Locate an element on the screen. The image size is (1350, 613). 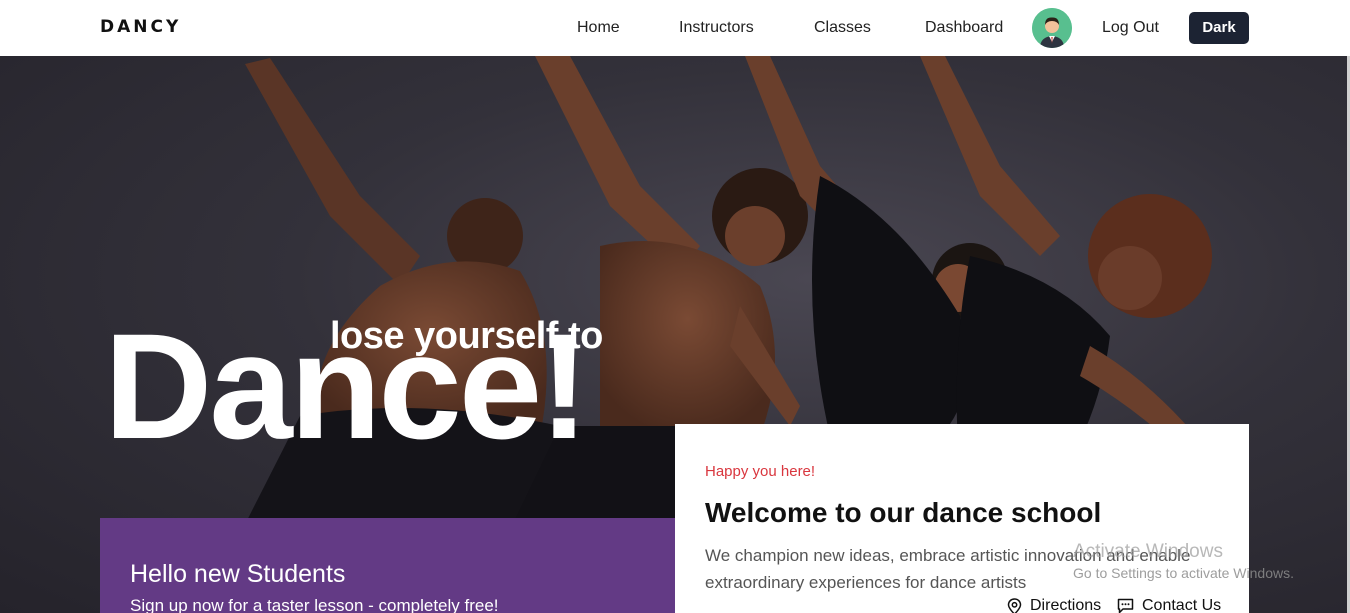
directions-link: Directions is located at coordinates (1054, 605).